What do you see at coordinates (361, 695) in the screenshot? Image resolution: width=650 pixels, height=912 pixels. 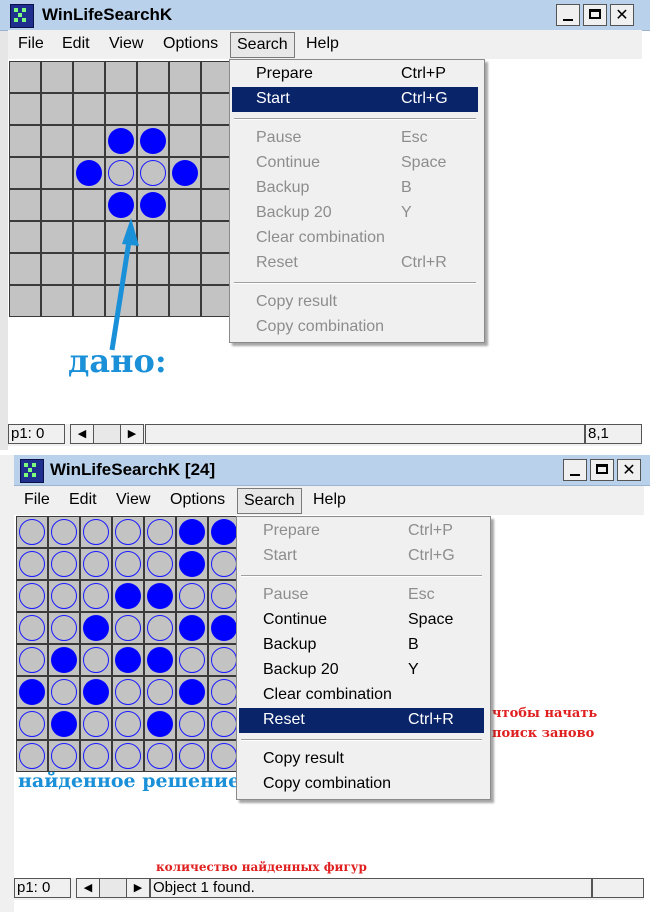 I see `menu-item-clear-combination: Clear combination` at bounding box center [361, 695].